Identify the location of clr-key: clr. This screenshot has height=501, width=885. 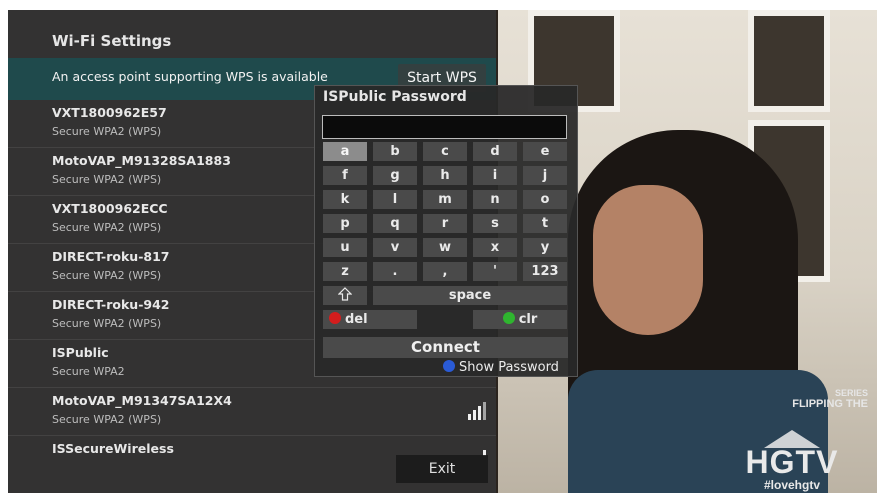
(520, 319).